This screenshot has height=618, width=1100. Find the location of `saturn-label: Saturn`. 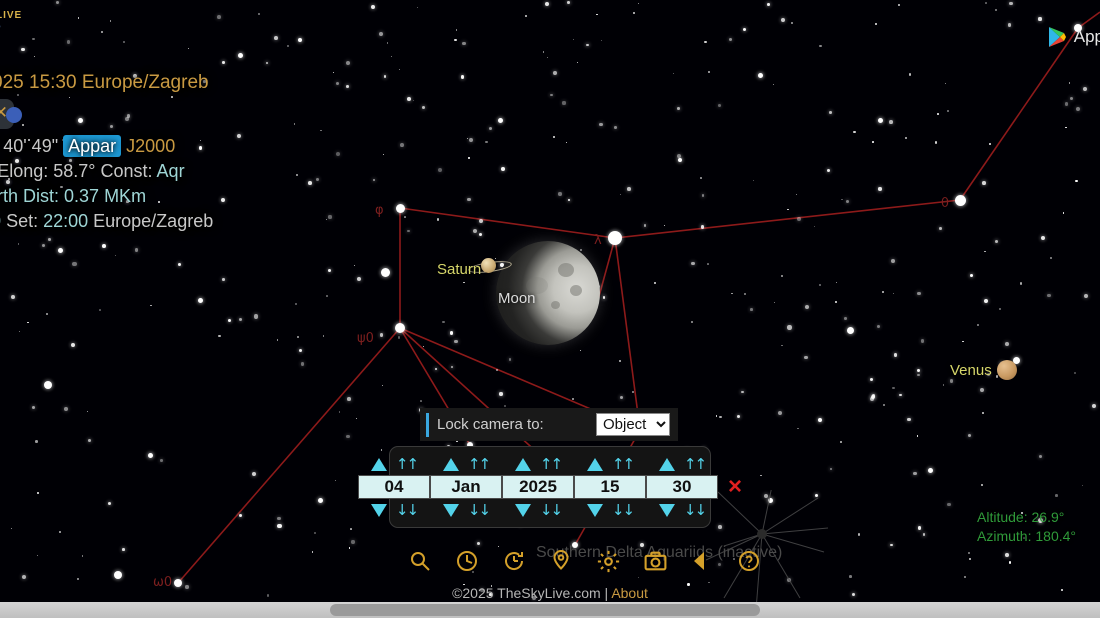

saturn-label: Saturn is located at coordinates (459, 269).